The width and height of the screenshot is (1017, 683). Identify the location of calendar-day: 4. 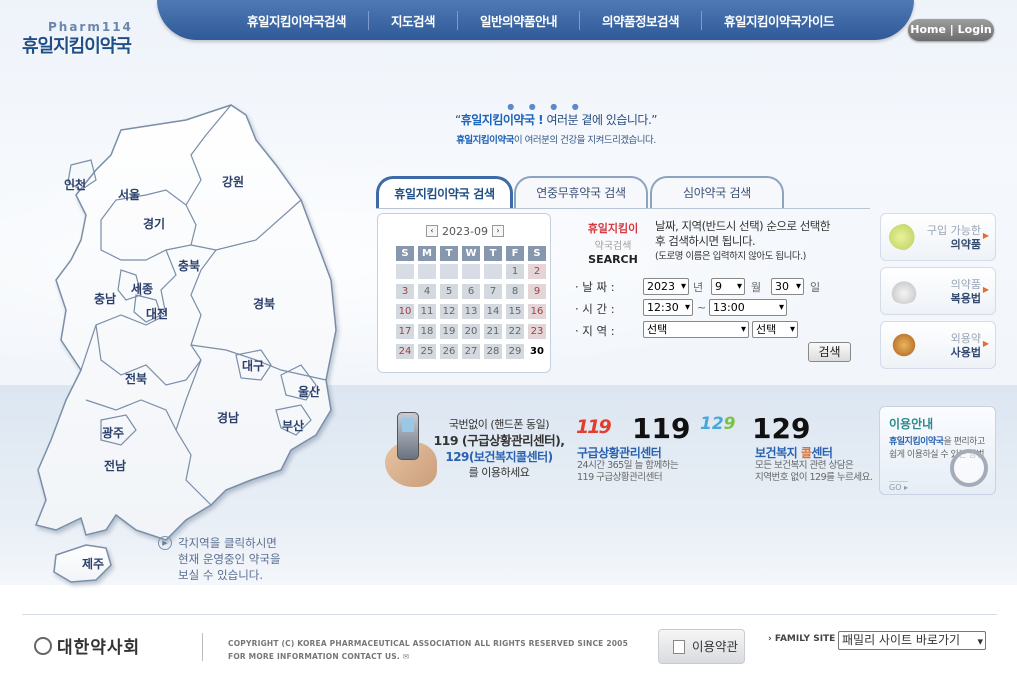
(427, 291).